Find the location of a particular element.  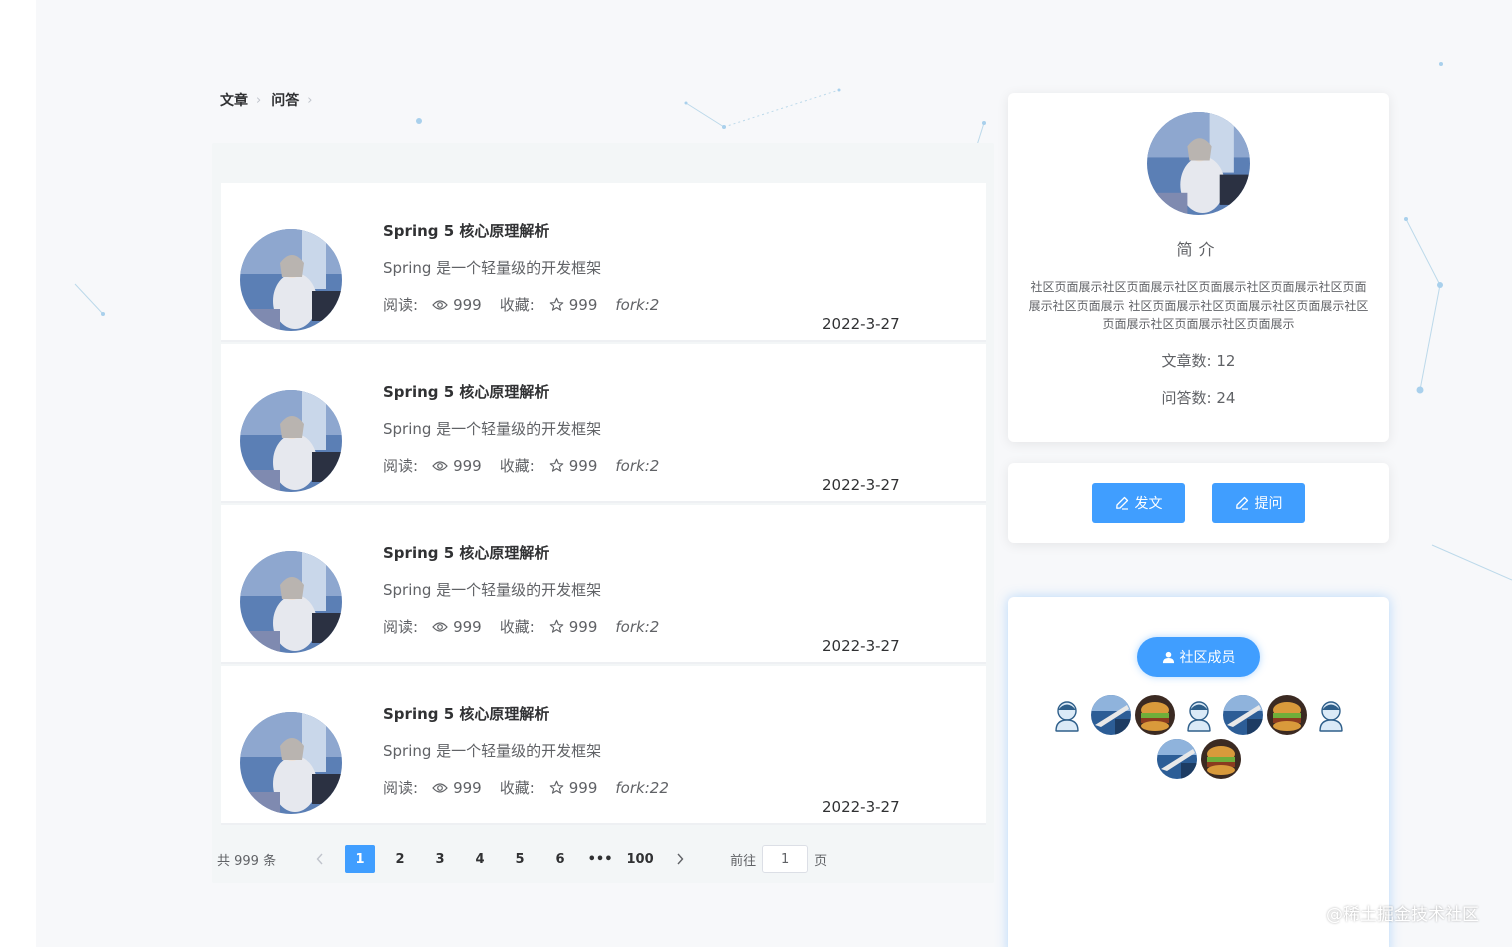

profile-avatar is located at coordinates (1198, 163).